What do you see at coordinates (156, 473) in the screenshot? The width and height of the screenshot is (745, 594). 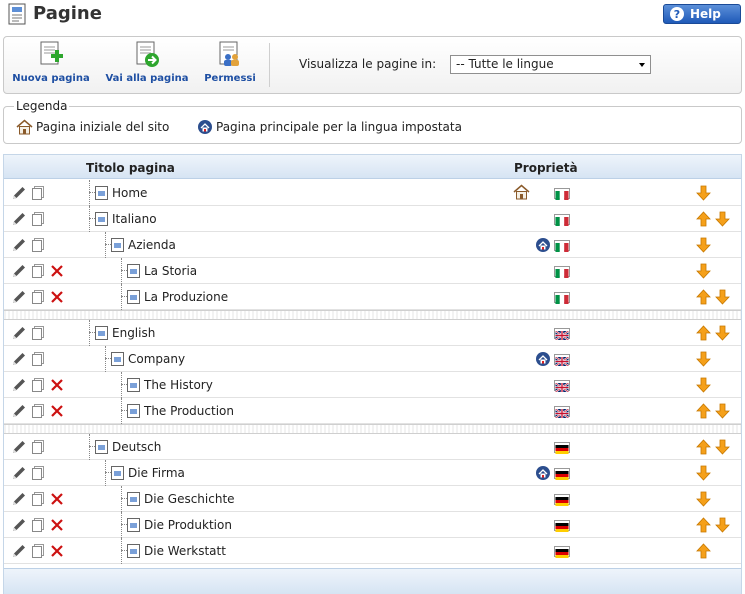 I see `page-title-link: Die Firma` at bounding box center [156, 473].